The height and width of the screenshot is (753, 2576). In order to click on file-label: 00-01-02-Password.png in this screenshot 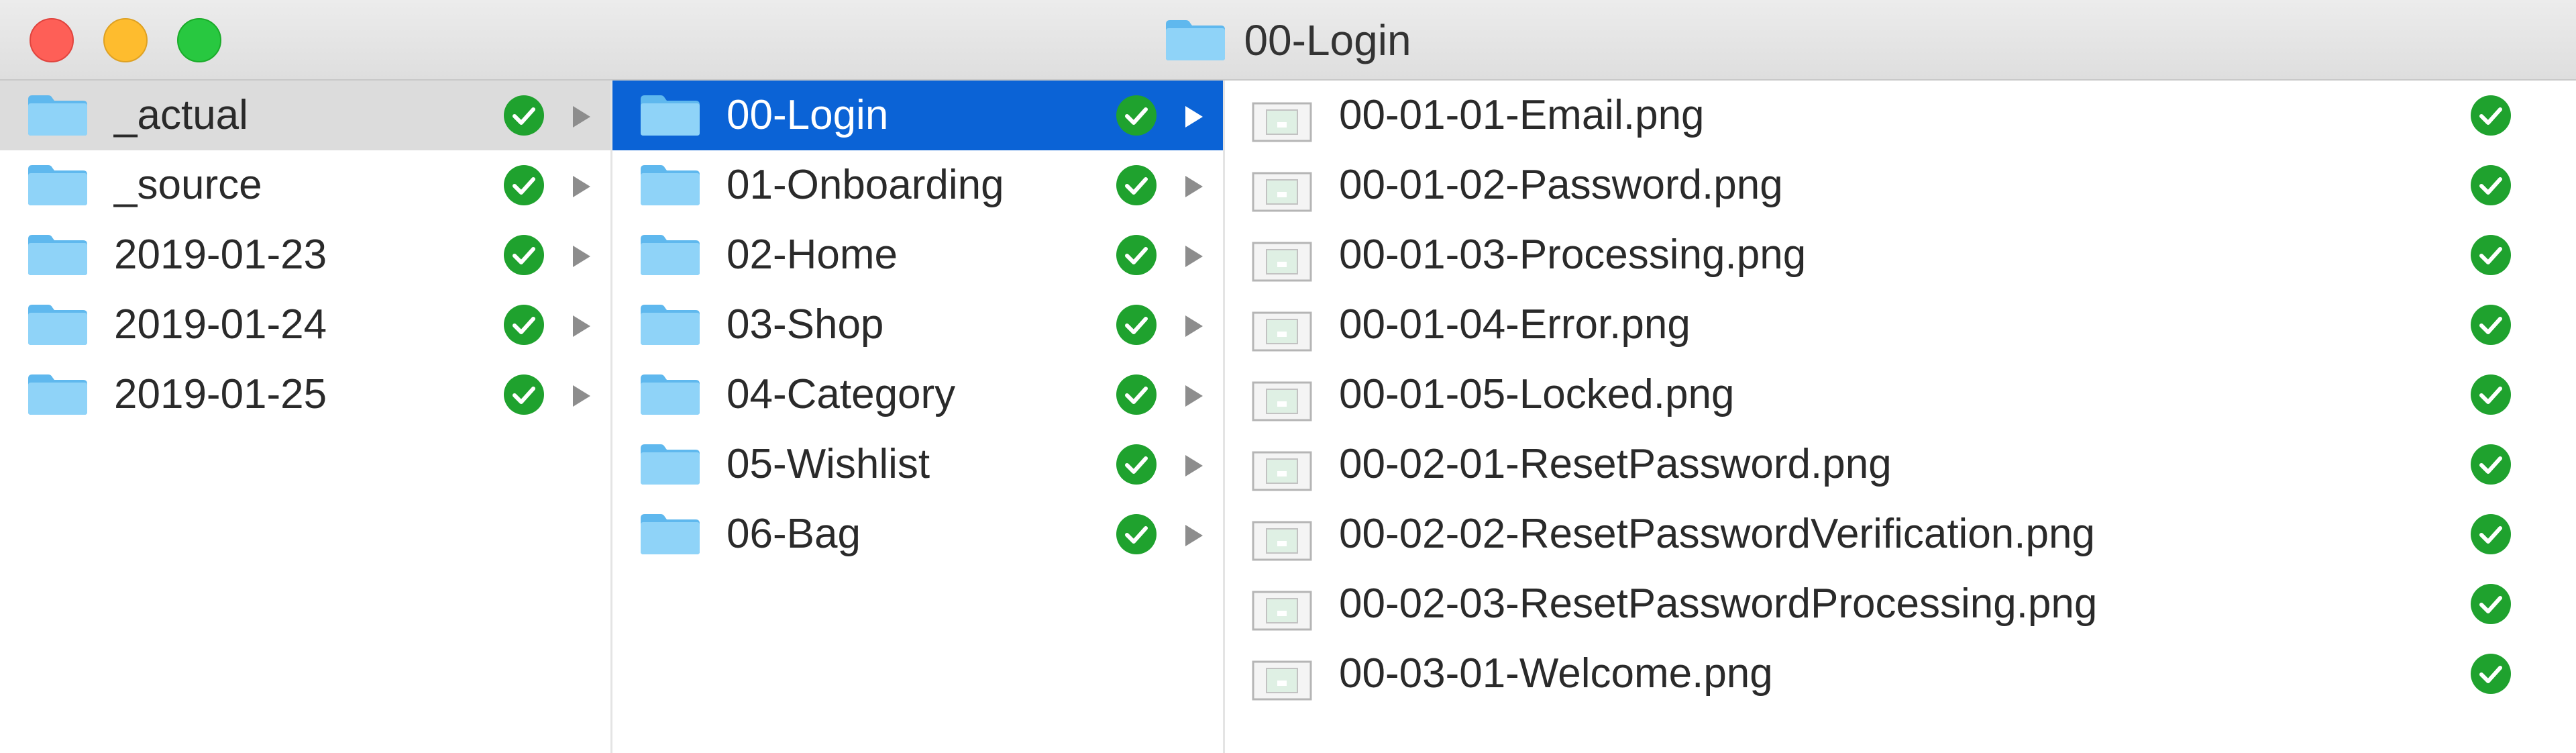, I will do `click(1561, 185)`.